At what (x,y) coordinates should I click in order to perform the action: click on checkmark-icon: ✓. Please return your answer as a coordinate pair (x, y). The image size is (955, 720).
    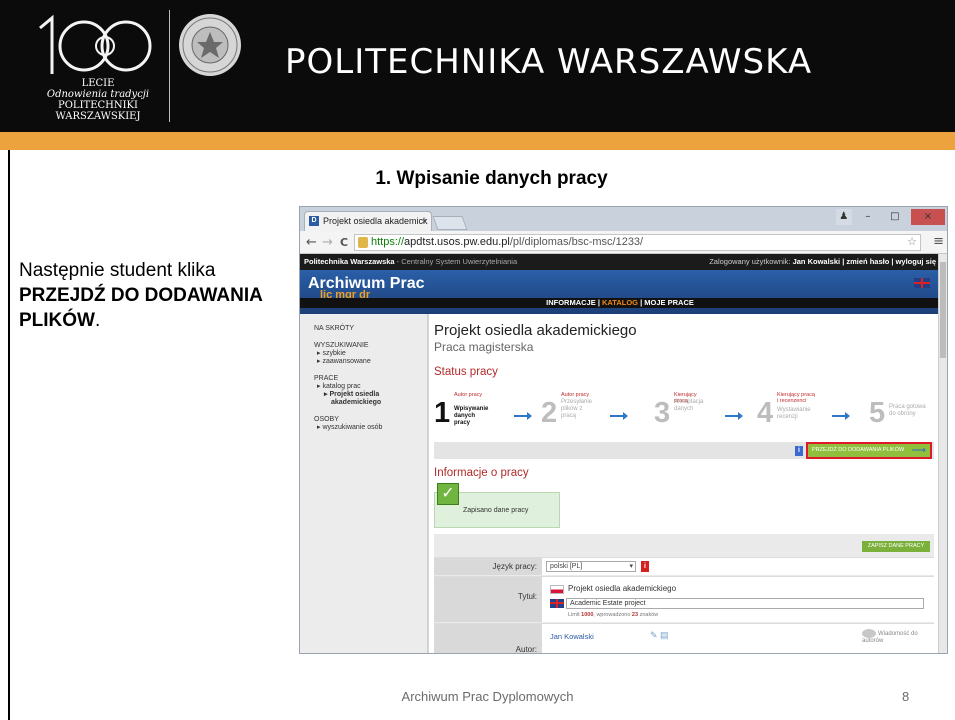
    Looking at the image, I should click on (448, 494).